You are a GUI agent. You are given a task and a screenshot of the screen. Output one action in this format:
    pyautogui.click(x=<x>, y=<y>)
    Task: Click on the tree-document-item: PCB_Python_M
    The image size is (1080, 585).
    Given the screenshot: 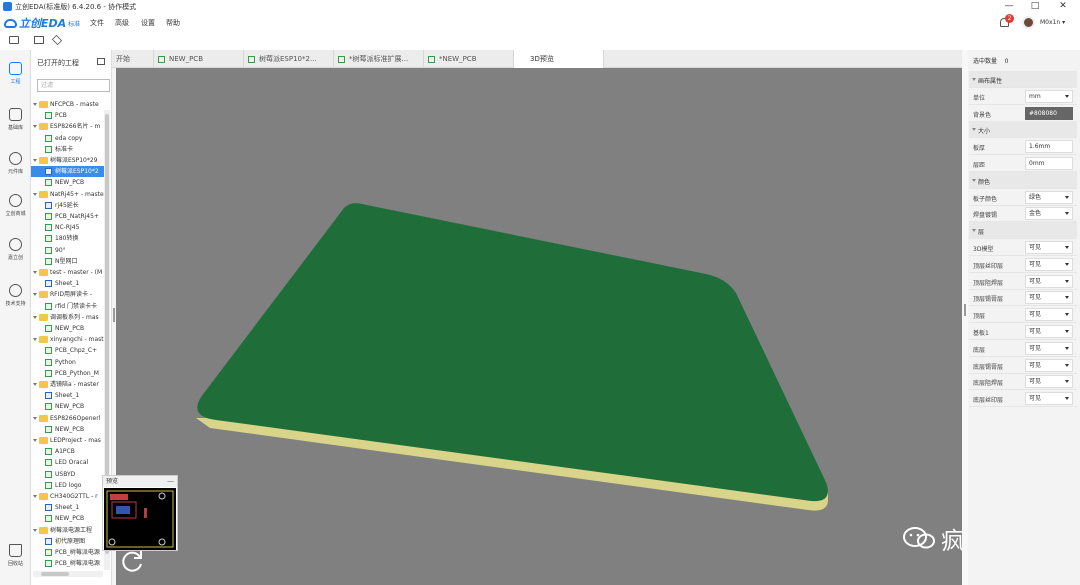 What is the action you would take?
    pyautogui.click(x=68, y=373)
    